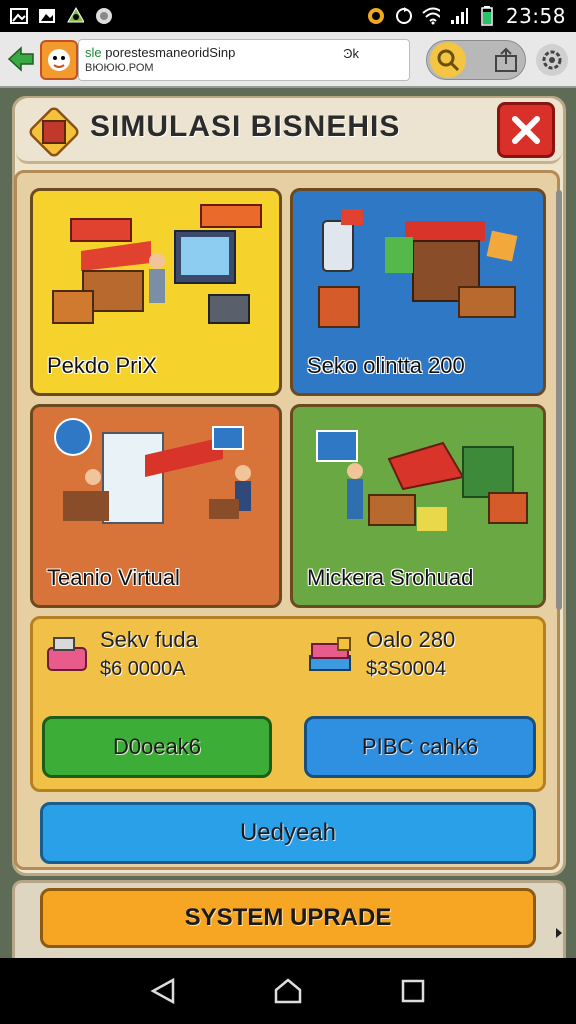  Describe the element at coordinates (420, 747) in the screenshot. I see `blue-action-button: PIBC cahk6` at that location.